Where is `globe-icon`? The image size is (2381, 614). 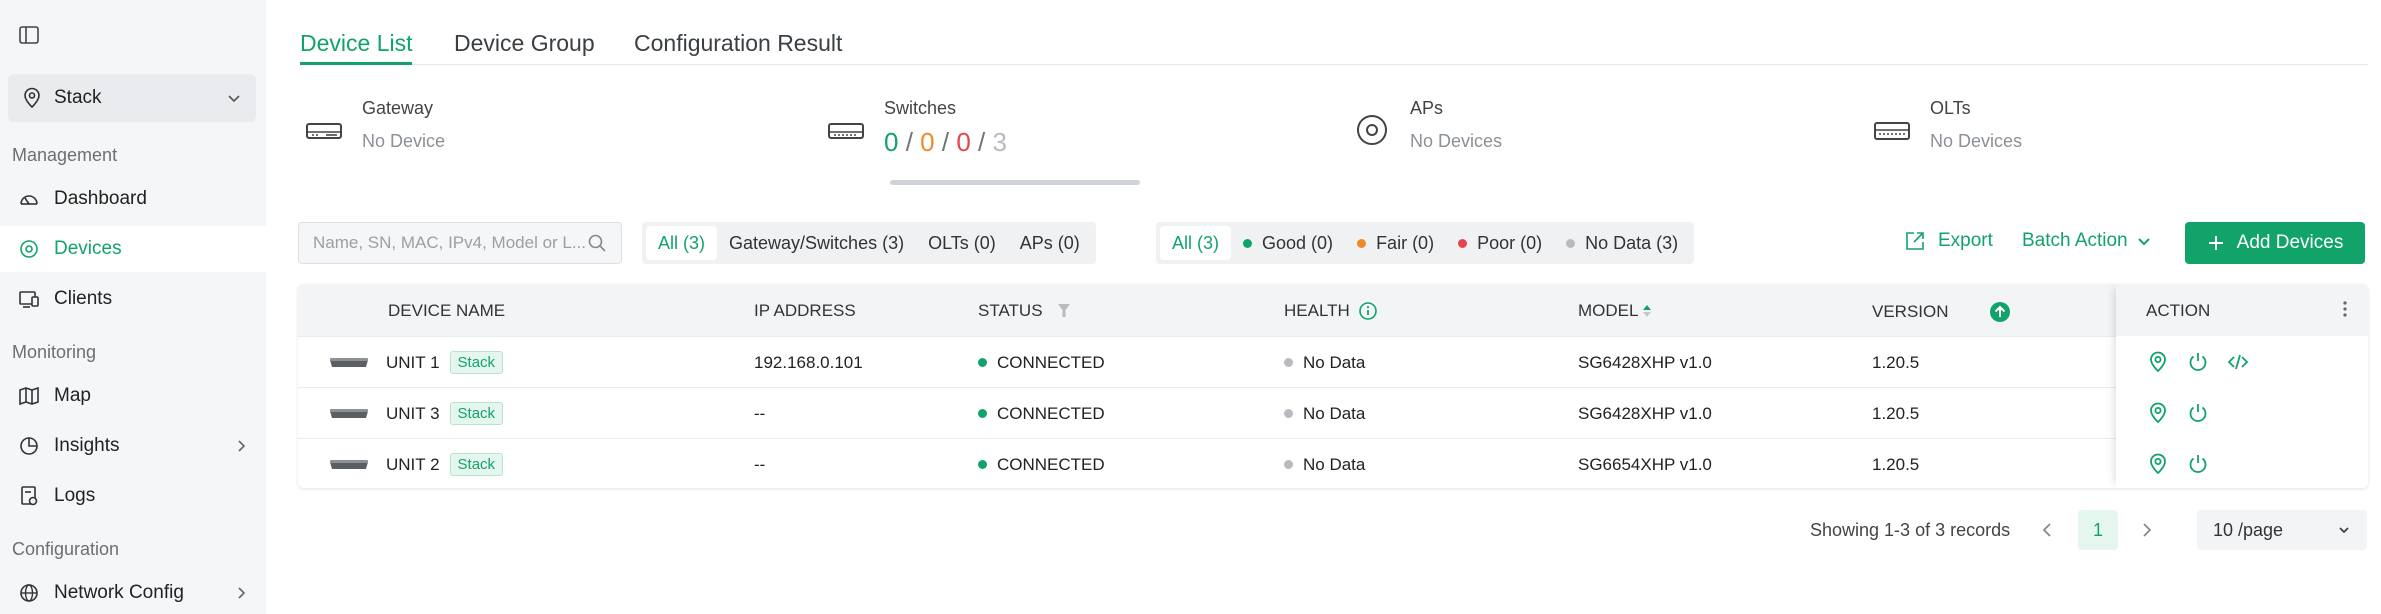
globe-icon is located at coordinates (29, 593).